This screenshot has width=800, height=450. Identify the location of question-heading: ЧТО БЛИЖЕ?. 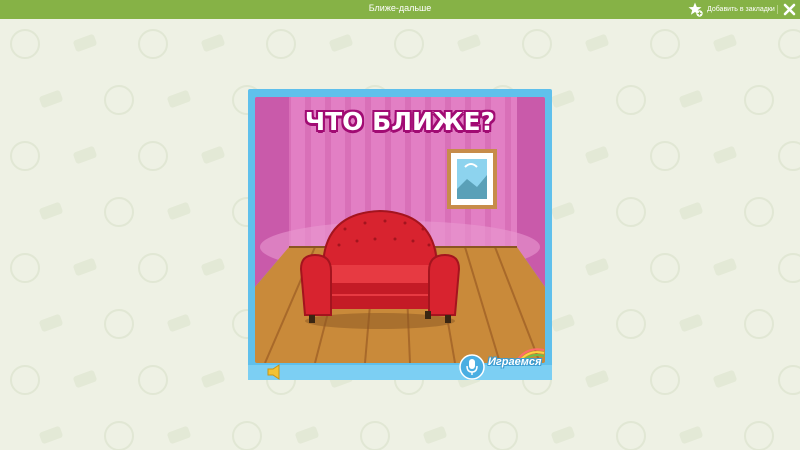
(400, 121).